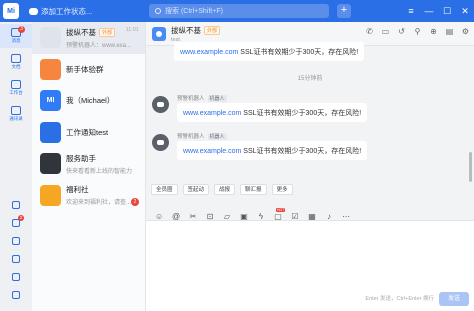 The width and height of the screenshot is (474, 311). I want to click on status-bubble-icon, so click(33, 11).